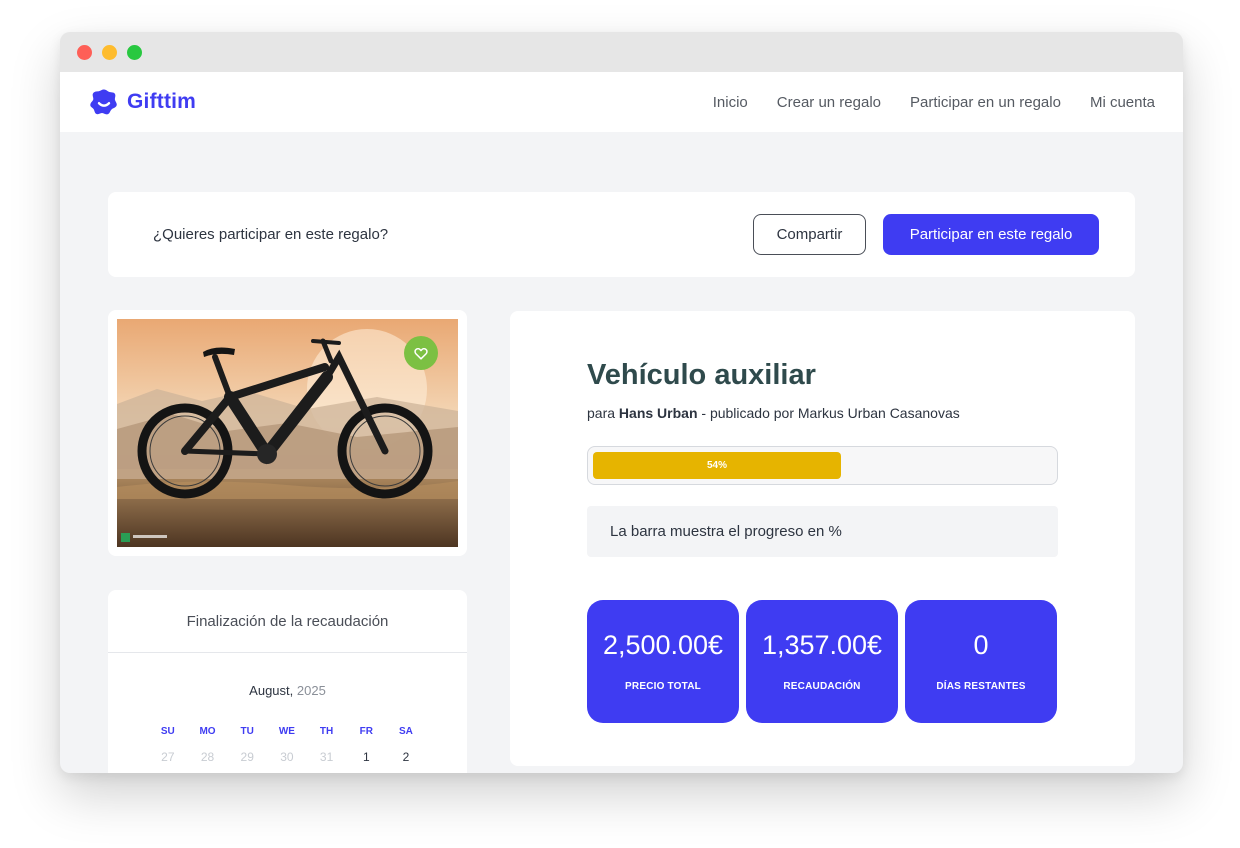 The image size is (1240, 848). I want to click on calendar-heading: Finalización de la recaudación, so click(287, 621).